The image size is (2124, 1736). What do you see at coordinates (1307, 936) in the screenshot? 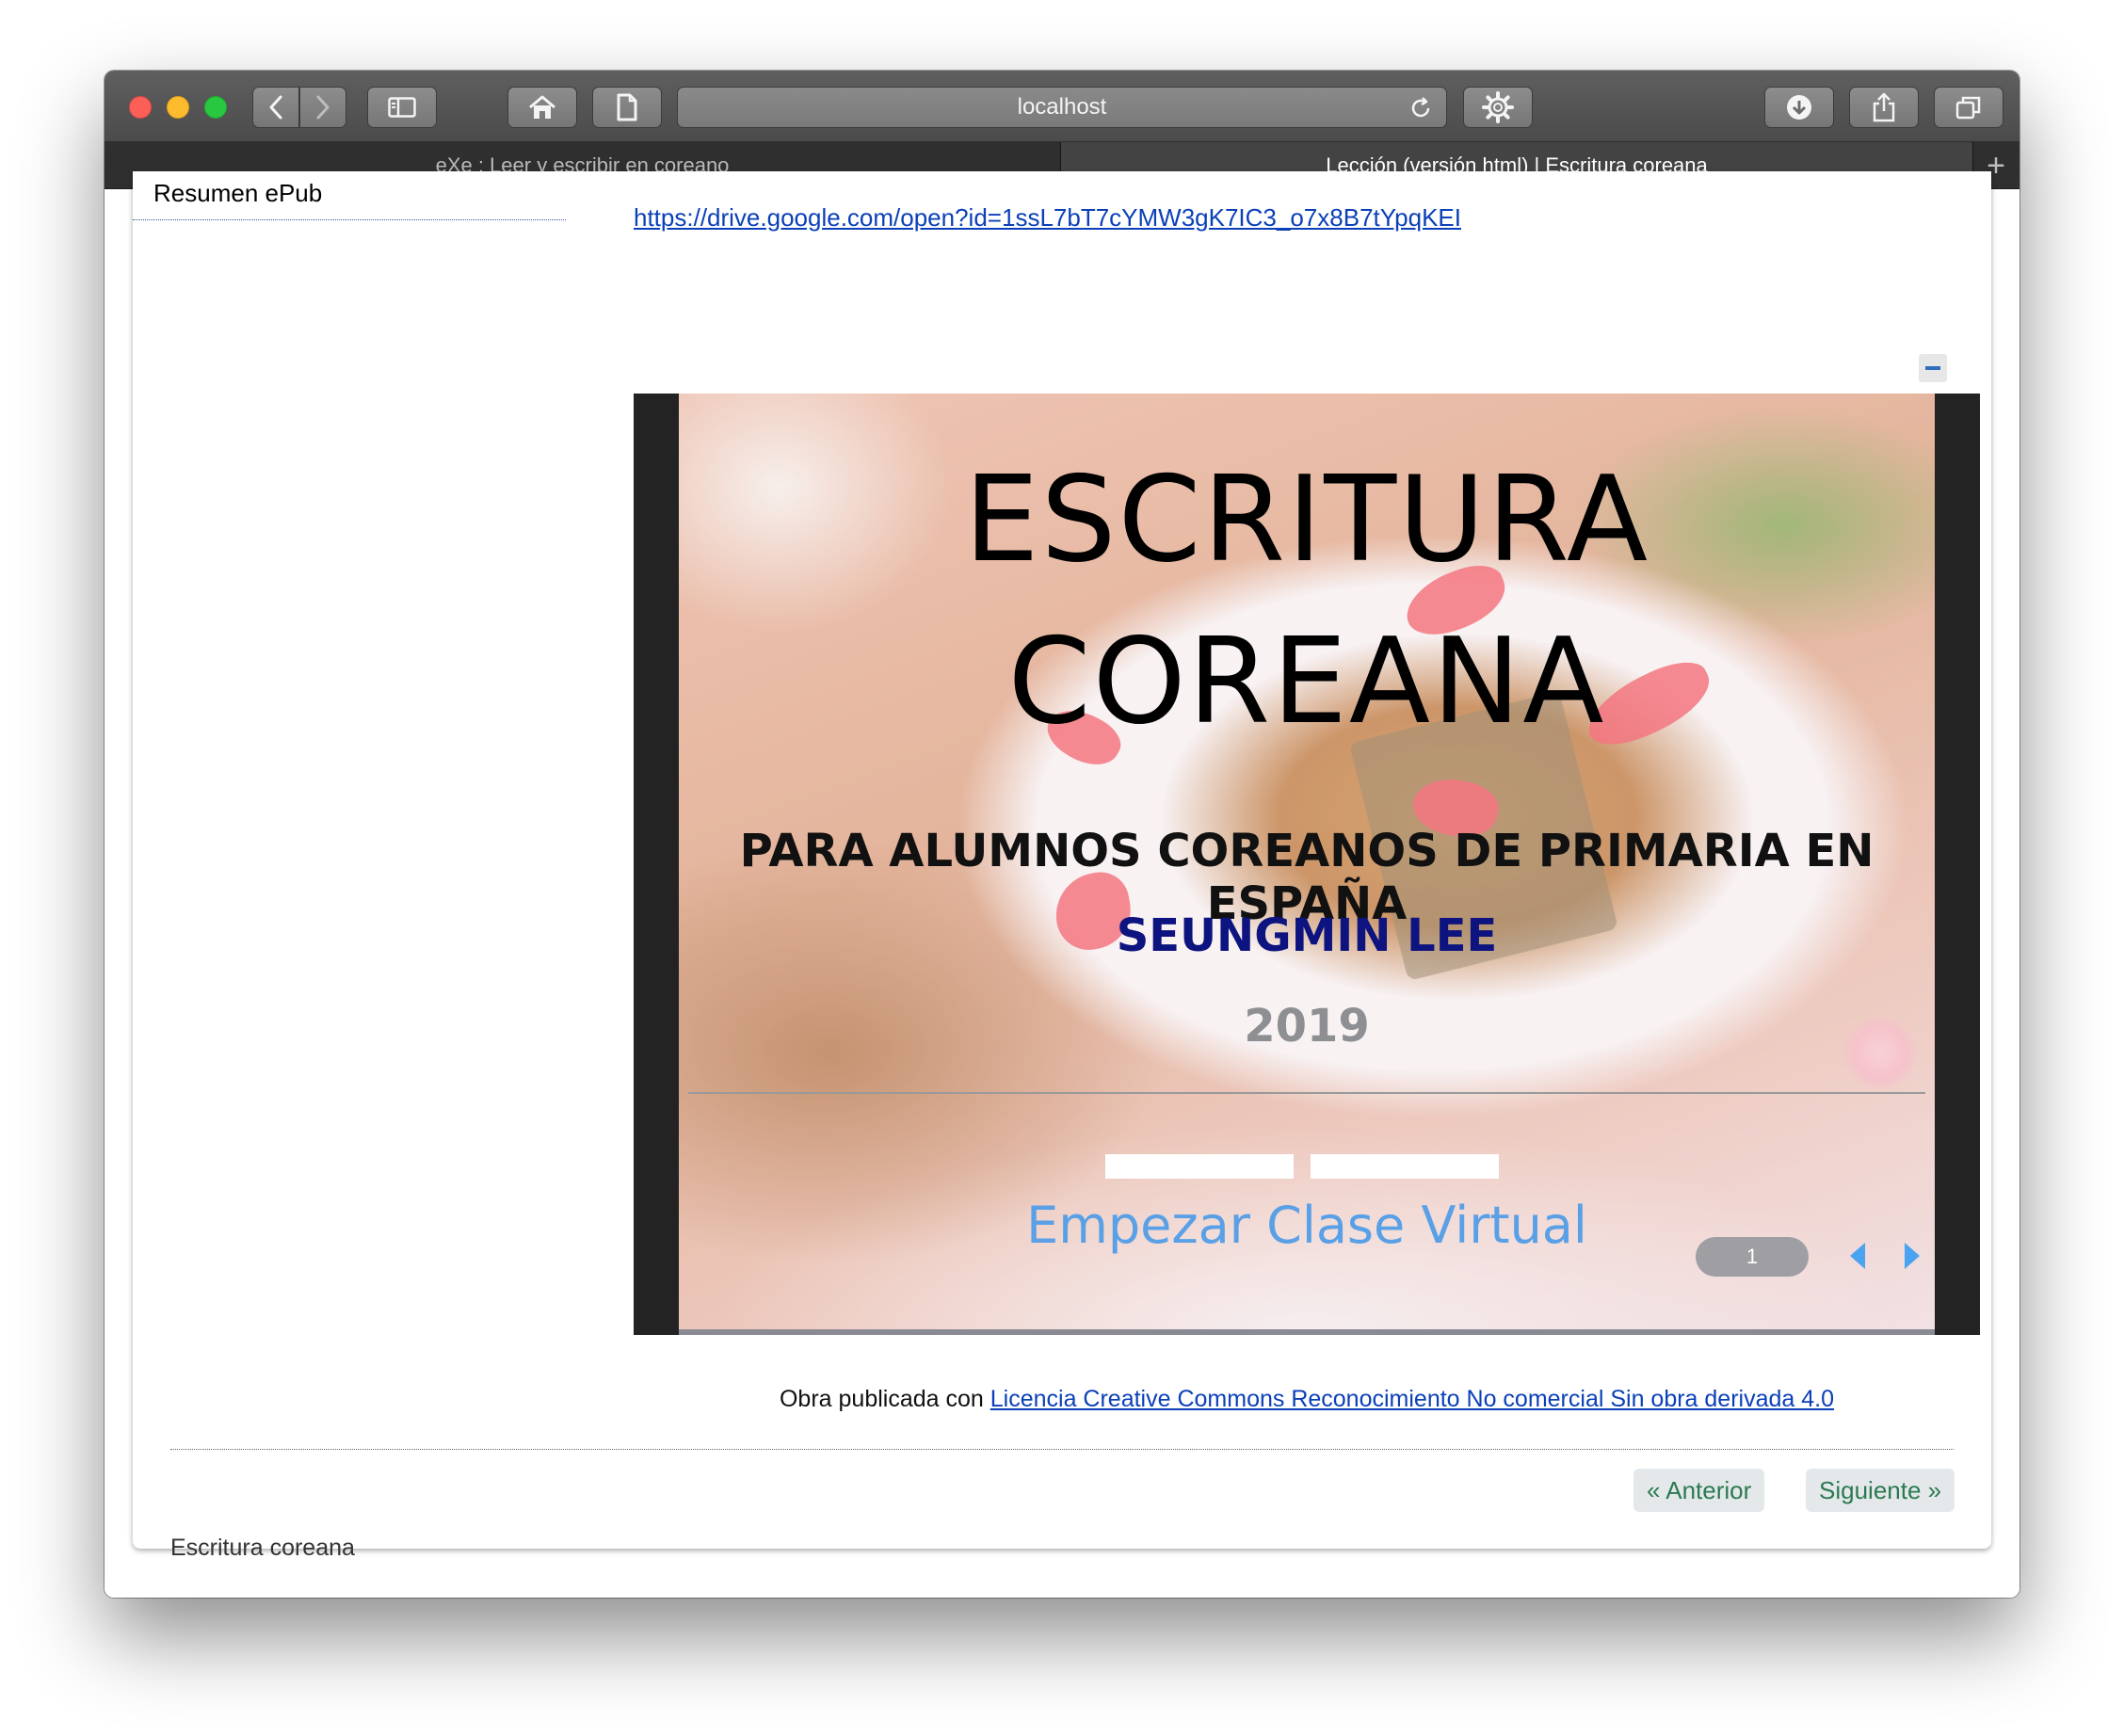
I see `slide-author: SEUNGMIN LEE` at bounding box center [1307, 936].